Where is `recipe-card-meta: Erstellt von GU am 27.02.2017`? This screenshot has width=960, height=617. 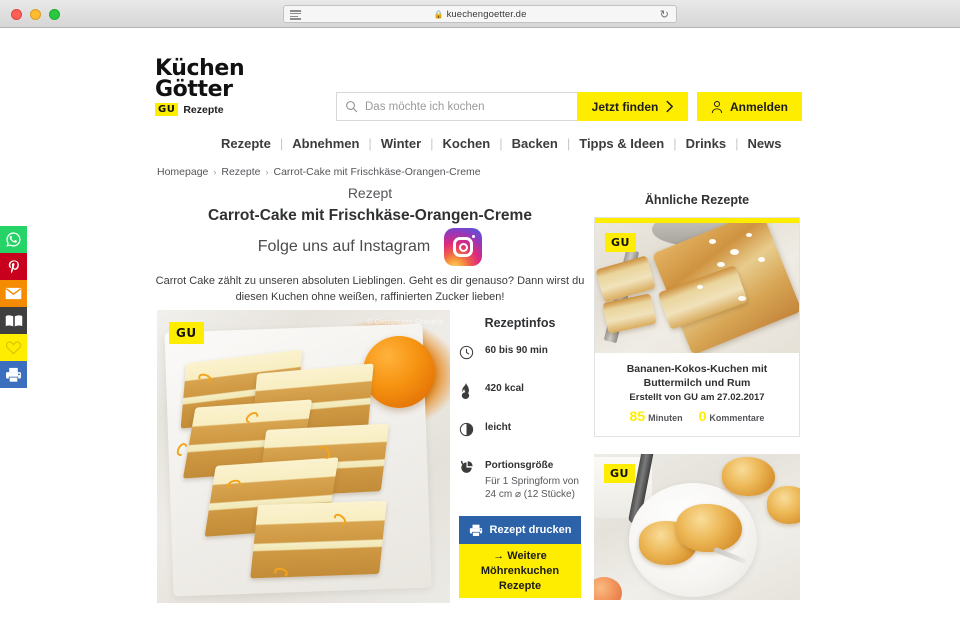 recipe-card-meta: Erstellt von GU am 27.02.2017 is located at coordinates (697, 397).